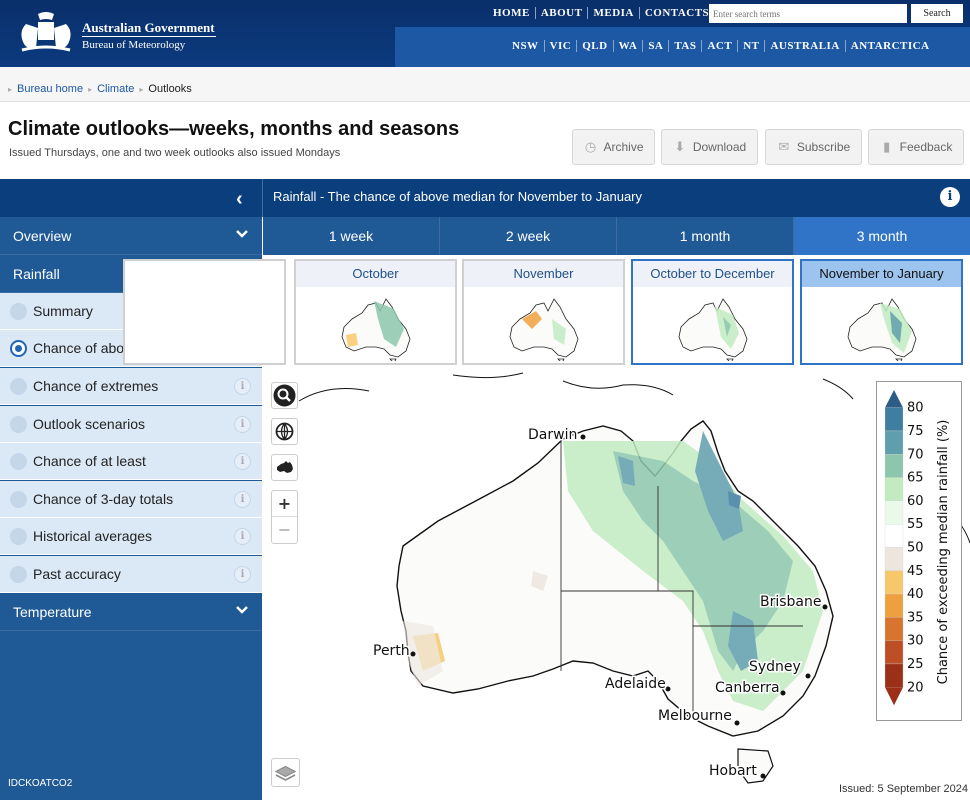 This screenshot has width=970, height=800. Describe the element at coordinates (131, 536) in the screenshot. I see `sidebar-item-historical-averages: Historical averages i` at that location.